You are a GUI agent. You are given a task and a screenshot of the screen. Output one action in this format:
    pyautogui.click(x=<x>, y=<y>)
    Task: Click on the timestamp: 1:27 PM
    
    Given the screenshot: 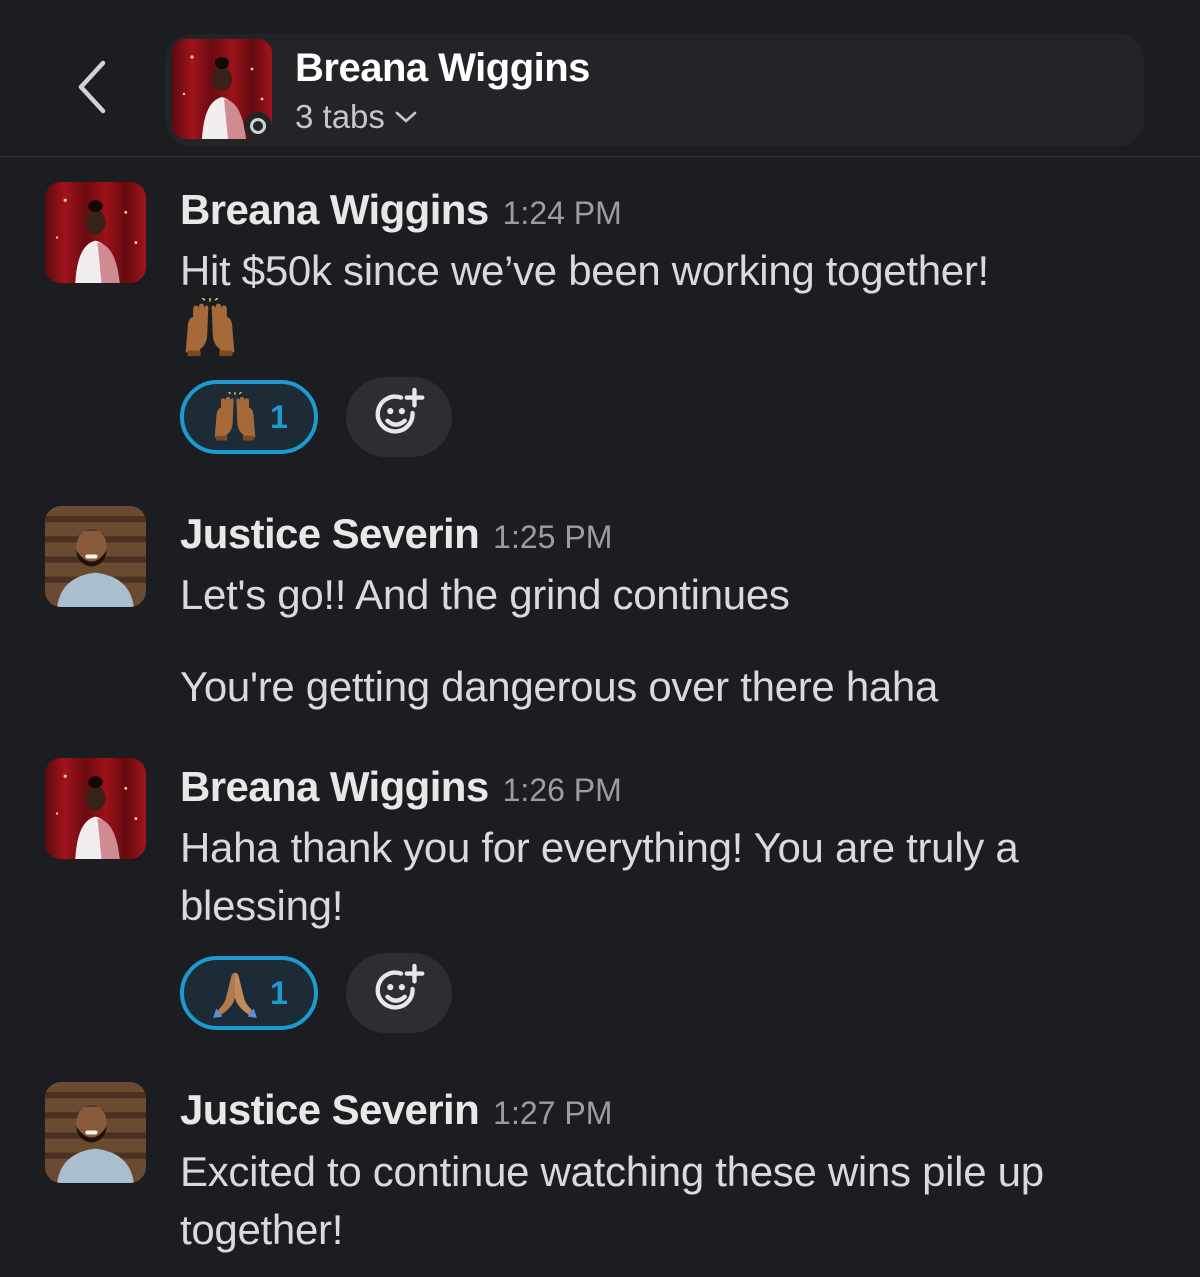 What is the action you would take?
    pyautogui.click(x=553, y=1113)
    